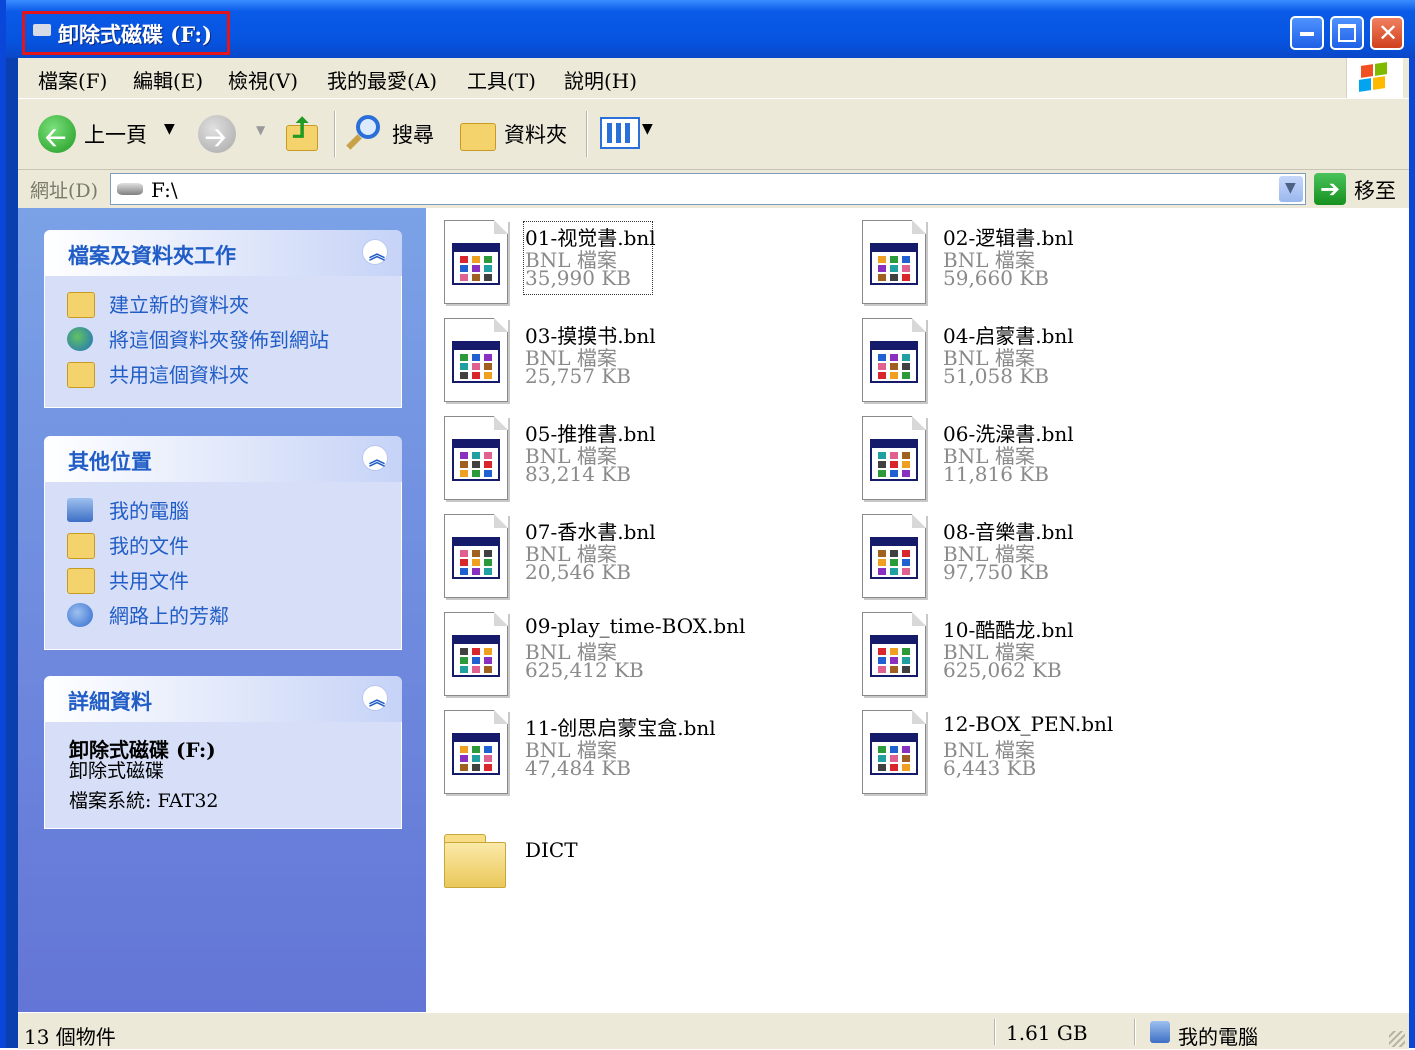  What do you see at coordinates (367, 134) in the screenshot?
I see `search-button` at bounding box center [367, 134].